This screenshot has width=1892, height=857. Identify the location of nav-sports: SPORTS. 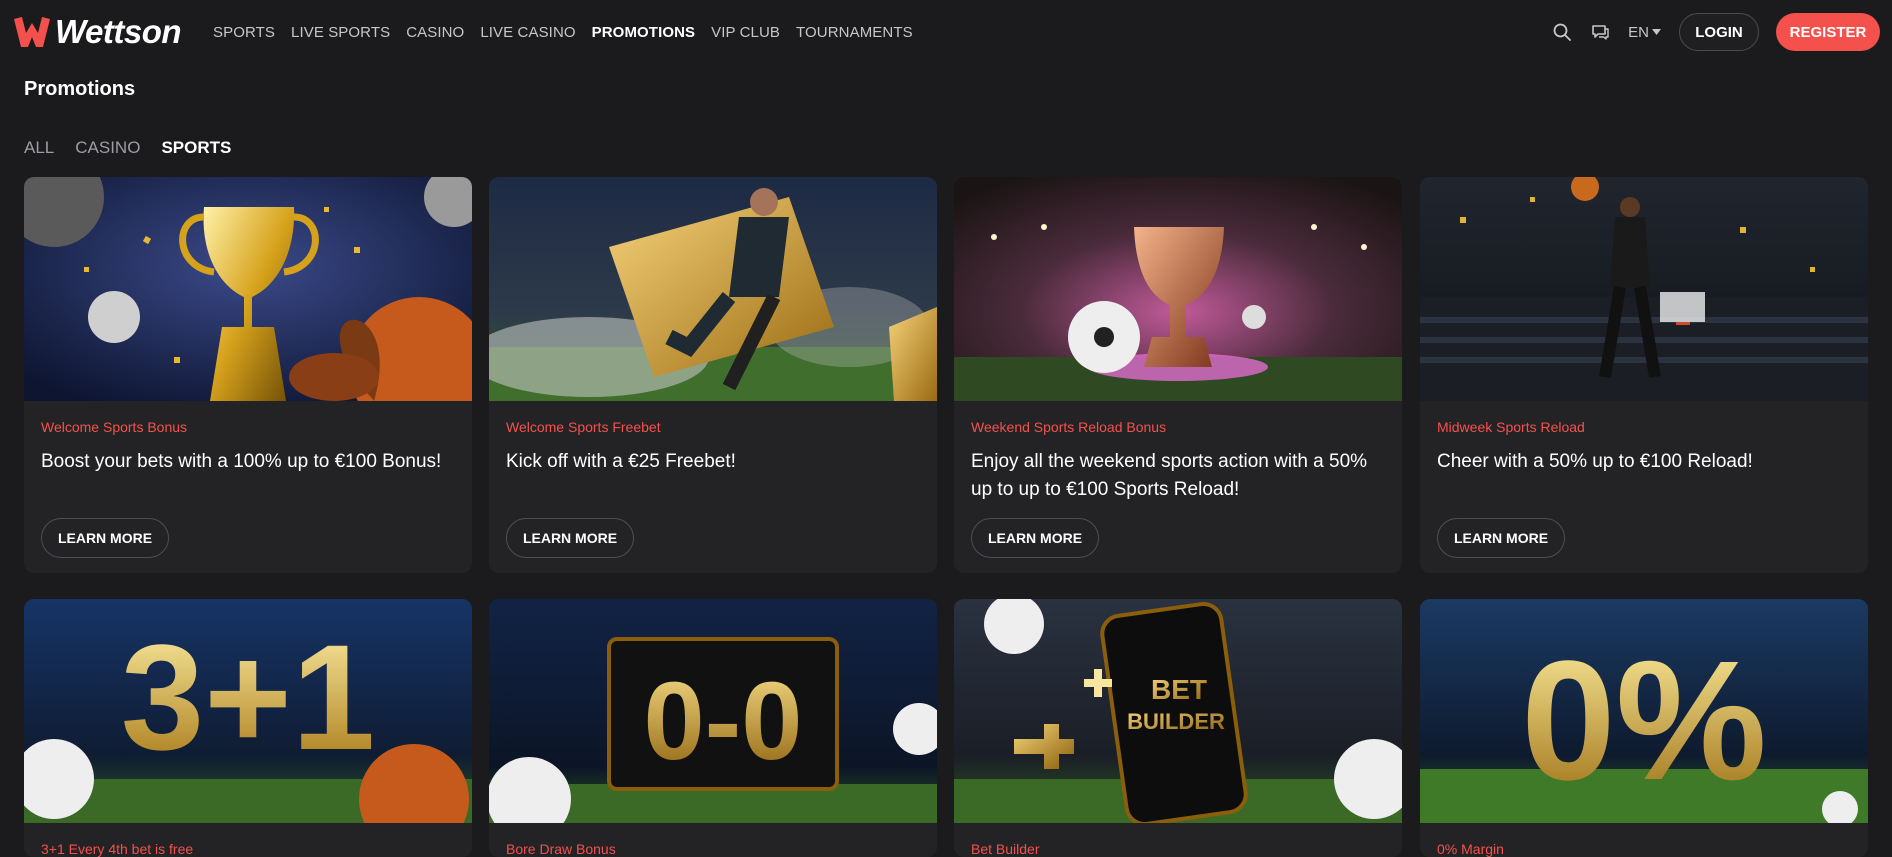
(244, 32).